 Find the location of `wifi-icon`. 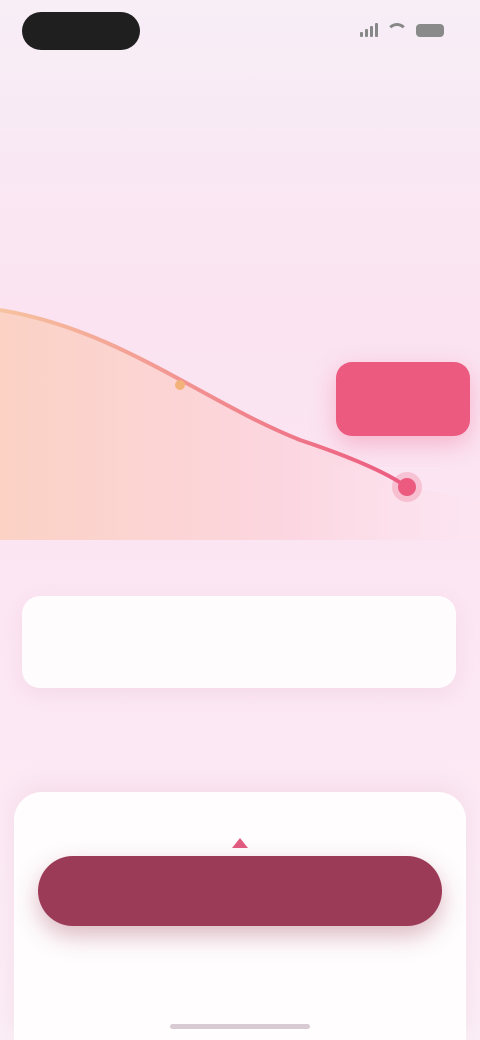

wifi-icon is located at coordinates (397, 30).